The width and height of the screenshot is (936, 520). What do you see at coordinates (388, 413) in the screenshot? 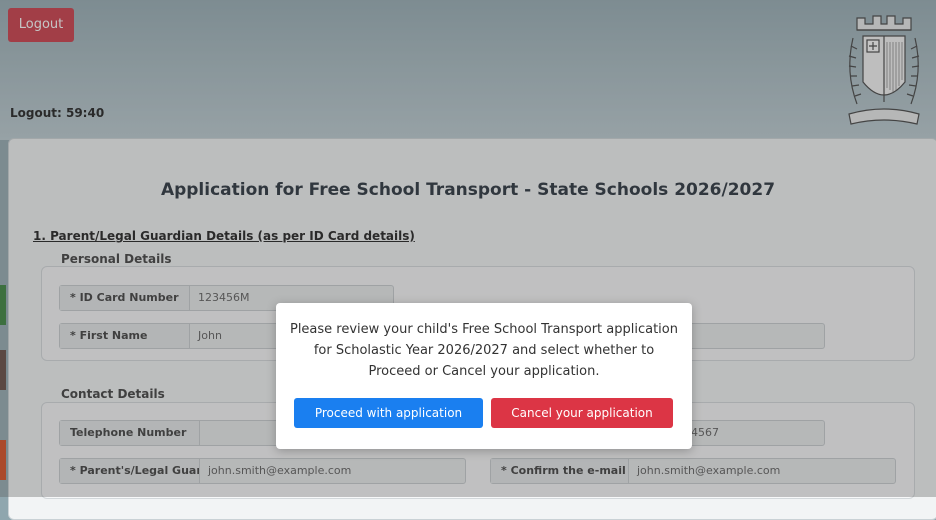
I see `proceed-button: Proceed with application` at bounding box center [388, 413].